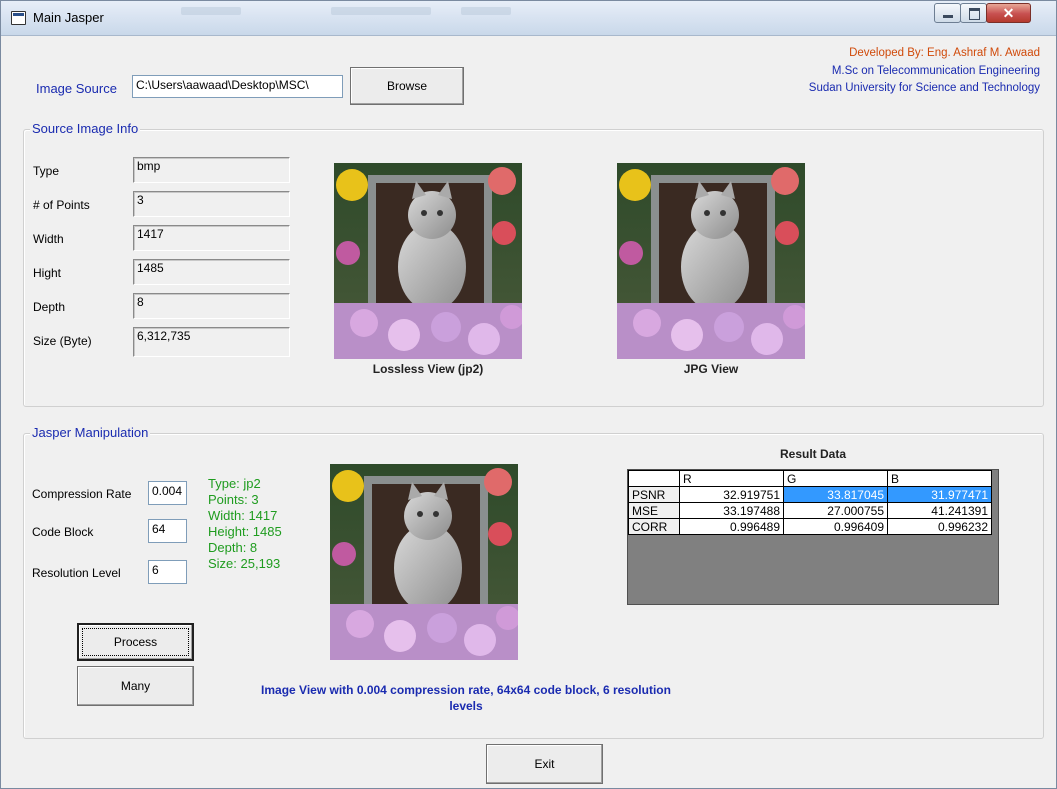  I want to click on table-row: MSE 33.197488 27.000755 41.241391, so click(810, 510).